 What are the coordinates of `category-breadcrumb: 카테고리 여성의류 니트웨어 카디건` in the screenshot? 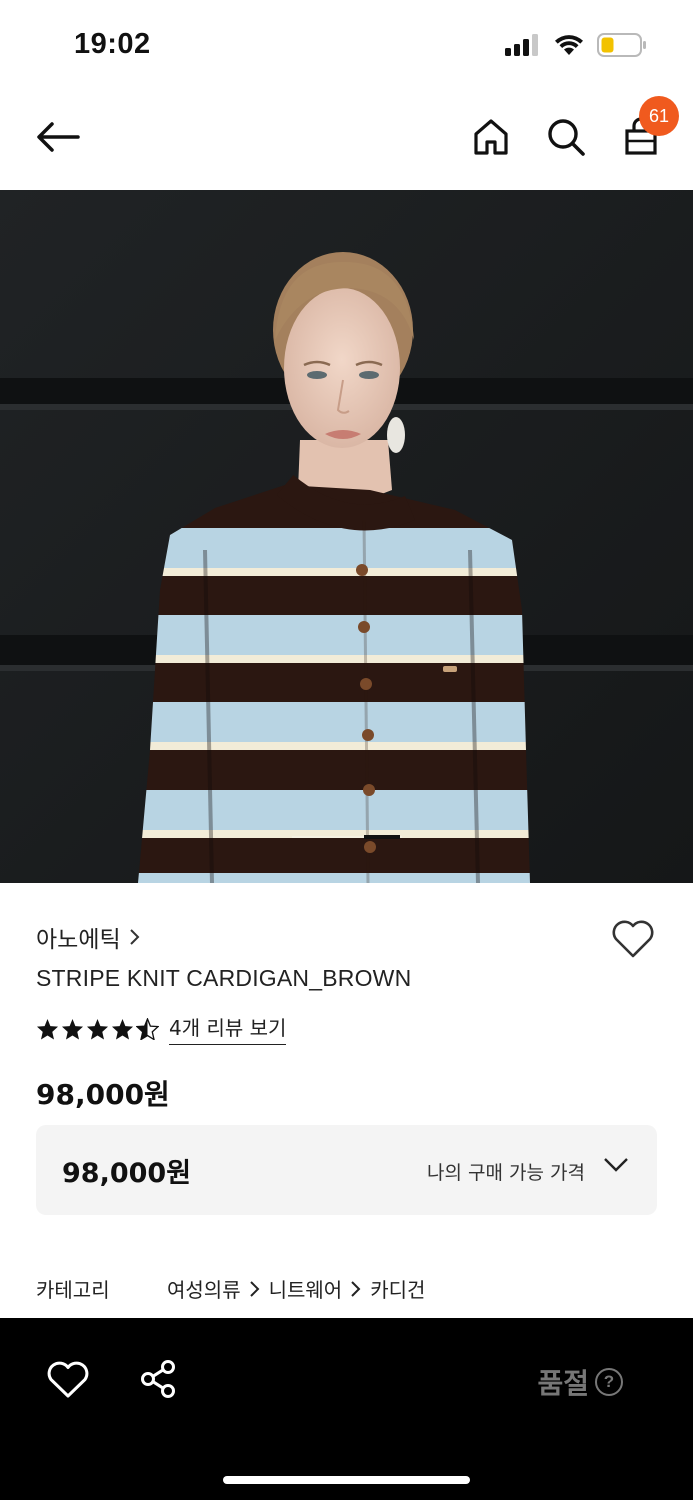 It's located at (230, 1288).